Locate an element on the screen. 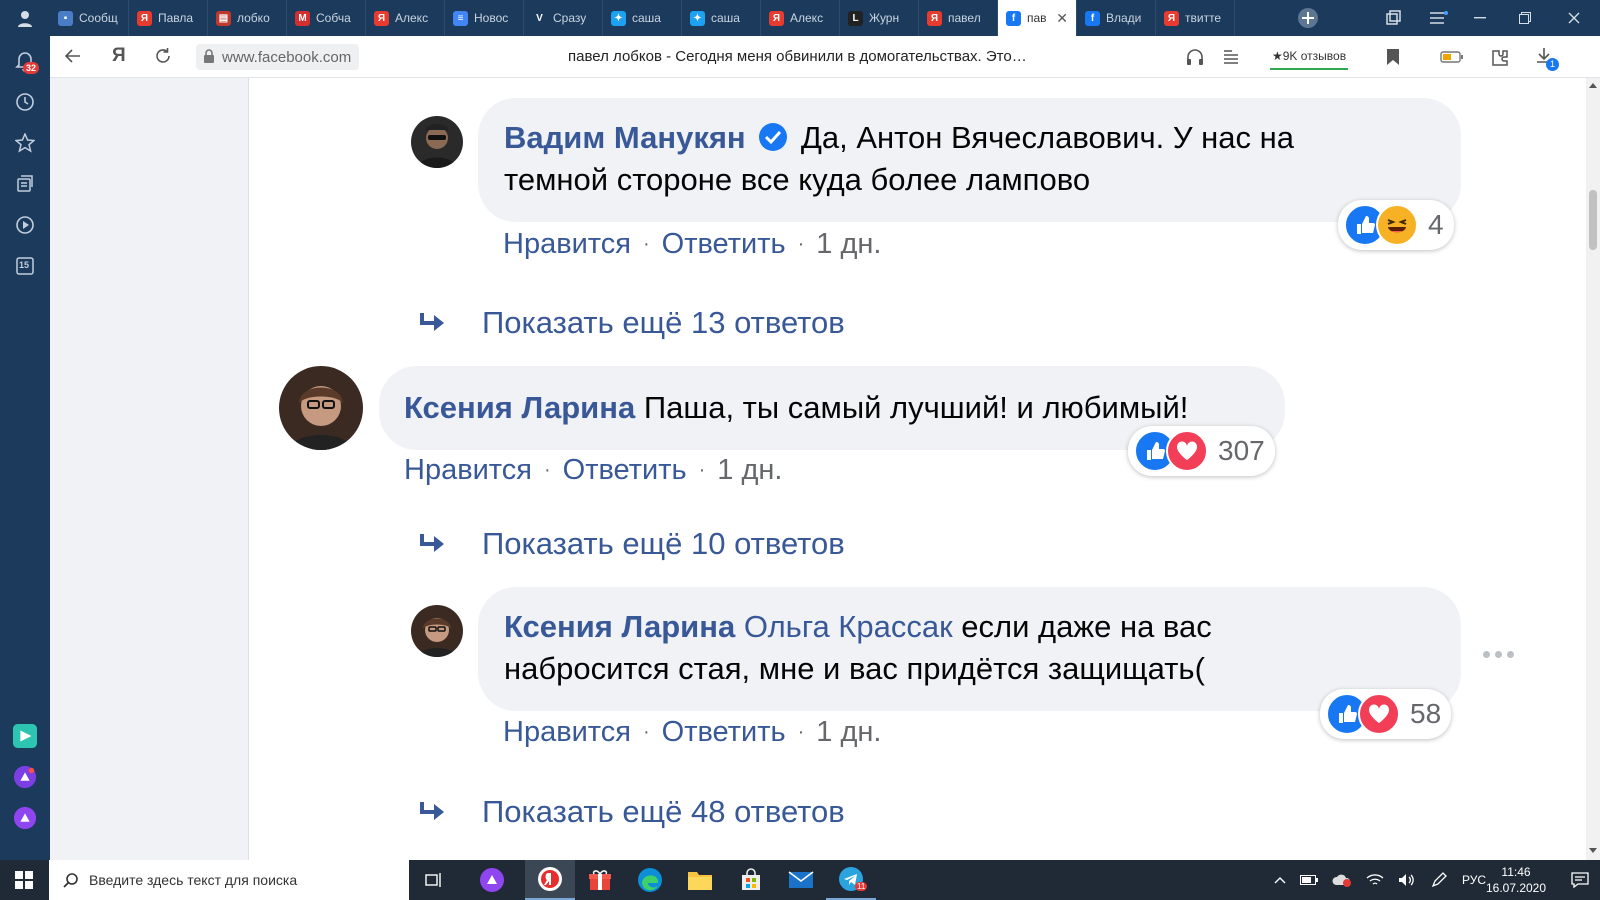  battery-icon is located at coordinates (1309, 880).